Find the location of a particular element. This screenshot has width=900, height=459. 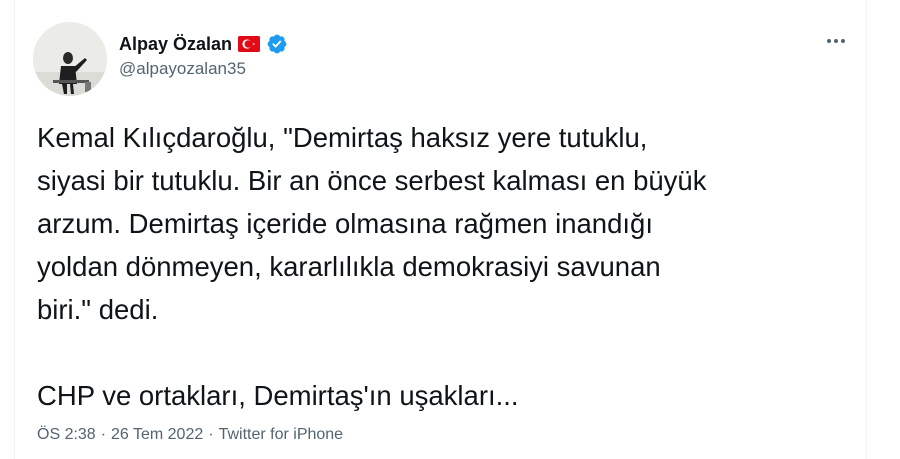

profile-avatar is located at coordinates (70, 59).